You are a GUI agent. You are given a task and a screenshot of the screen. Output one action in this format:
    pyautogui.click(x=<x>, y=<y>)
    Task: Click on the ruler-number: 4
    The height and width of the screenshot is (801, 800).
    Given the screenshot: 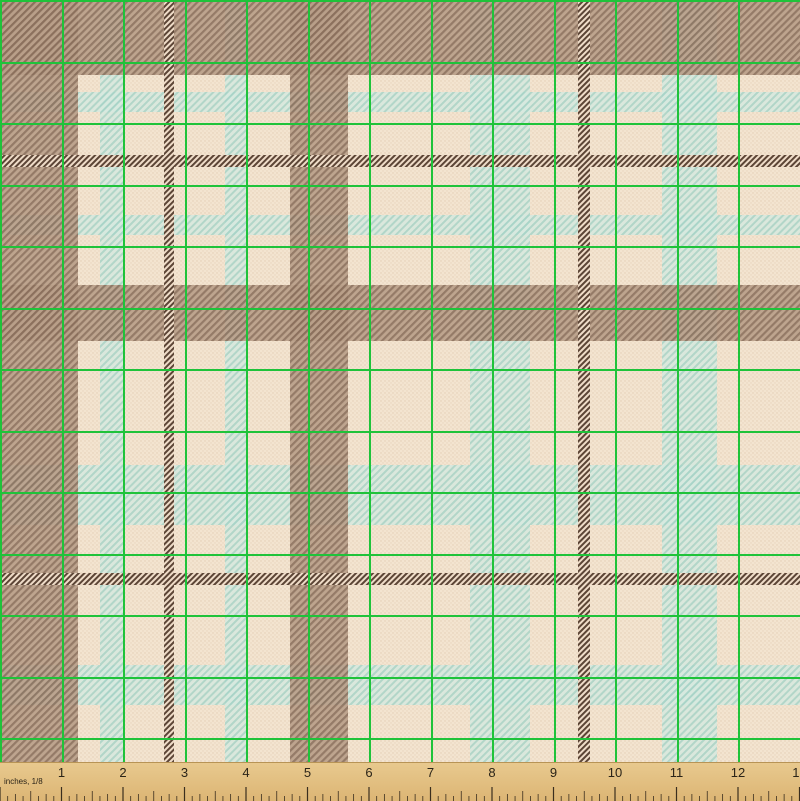 What is the action you would take?
    pyautogui.click(x=246, y=772)
    